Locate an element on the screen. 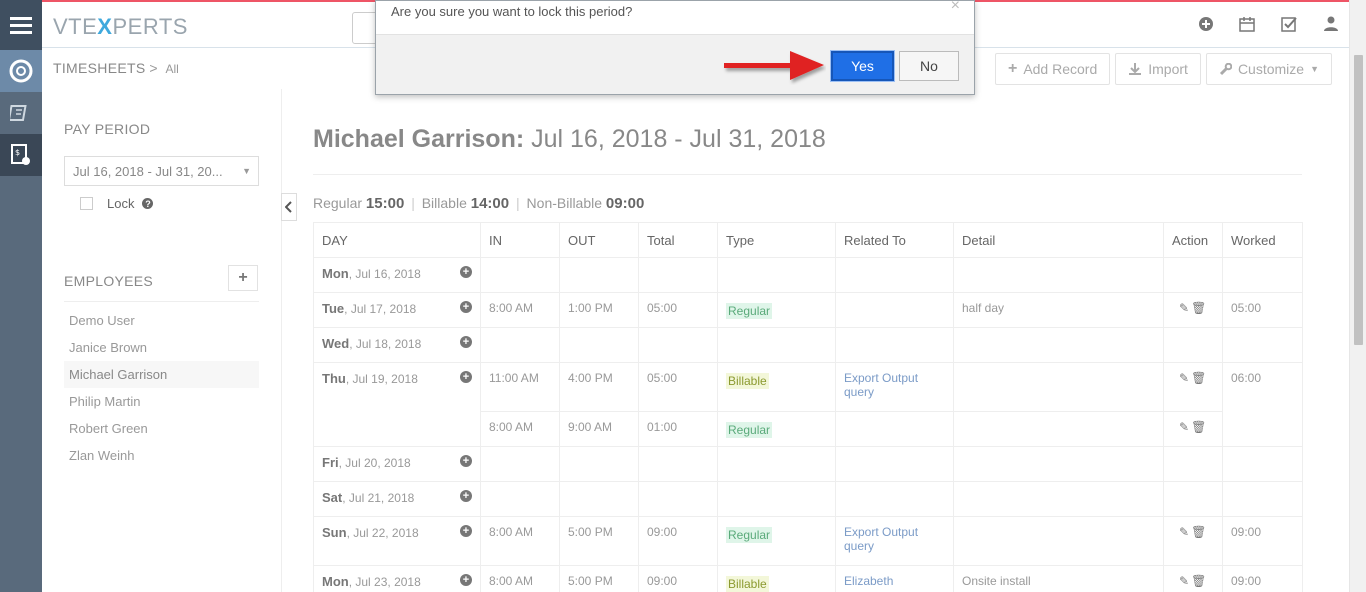  employee-item: Zlan Weinh is located at coordinates (161, 455).